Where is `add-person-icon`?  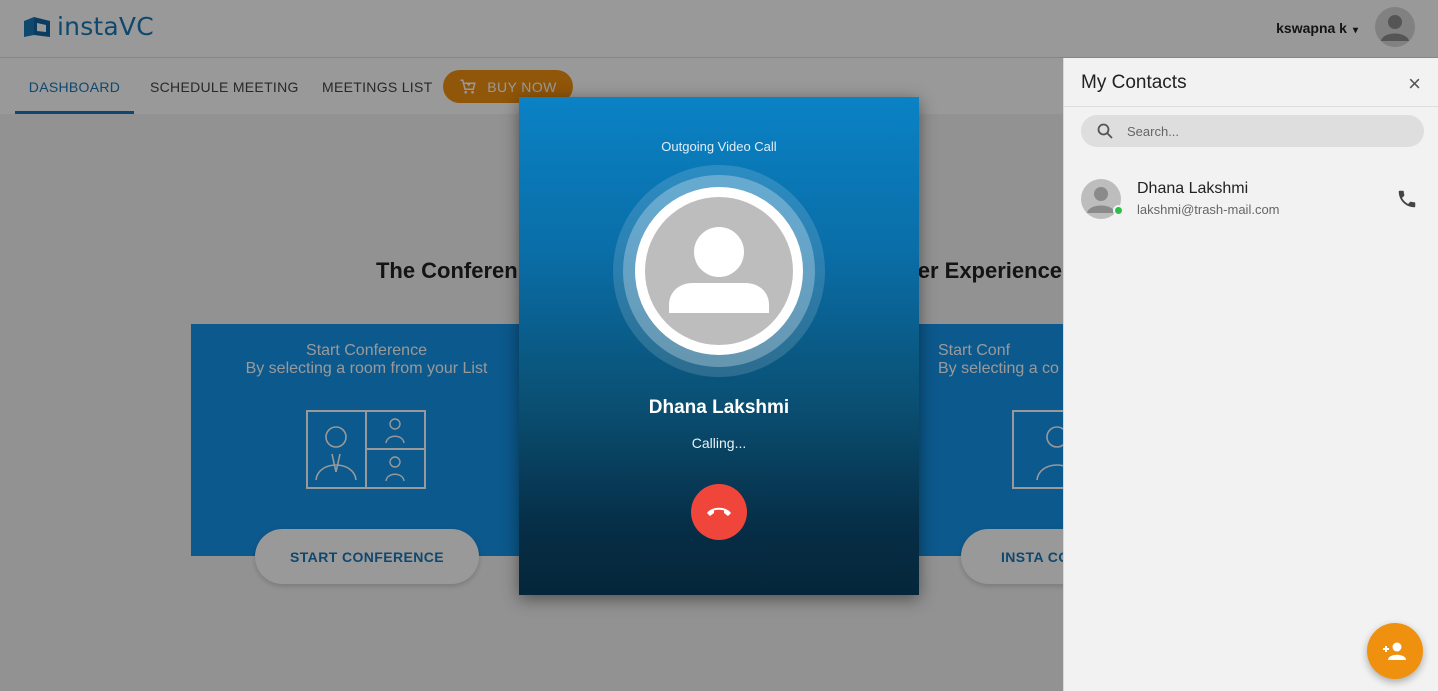 add-person-icon is located at coordinates (1394, 651).